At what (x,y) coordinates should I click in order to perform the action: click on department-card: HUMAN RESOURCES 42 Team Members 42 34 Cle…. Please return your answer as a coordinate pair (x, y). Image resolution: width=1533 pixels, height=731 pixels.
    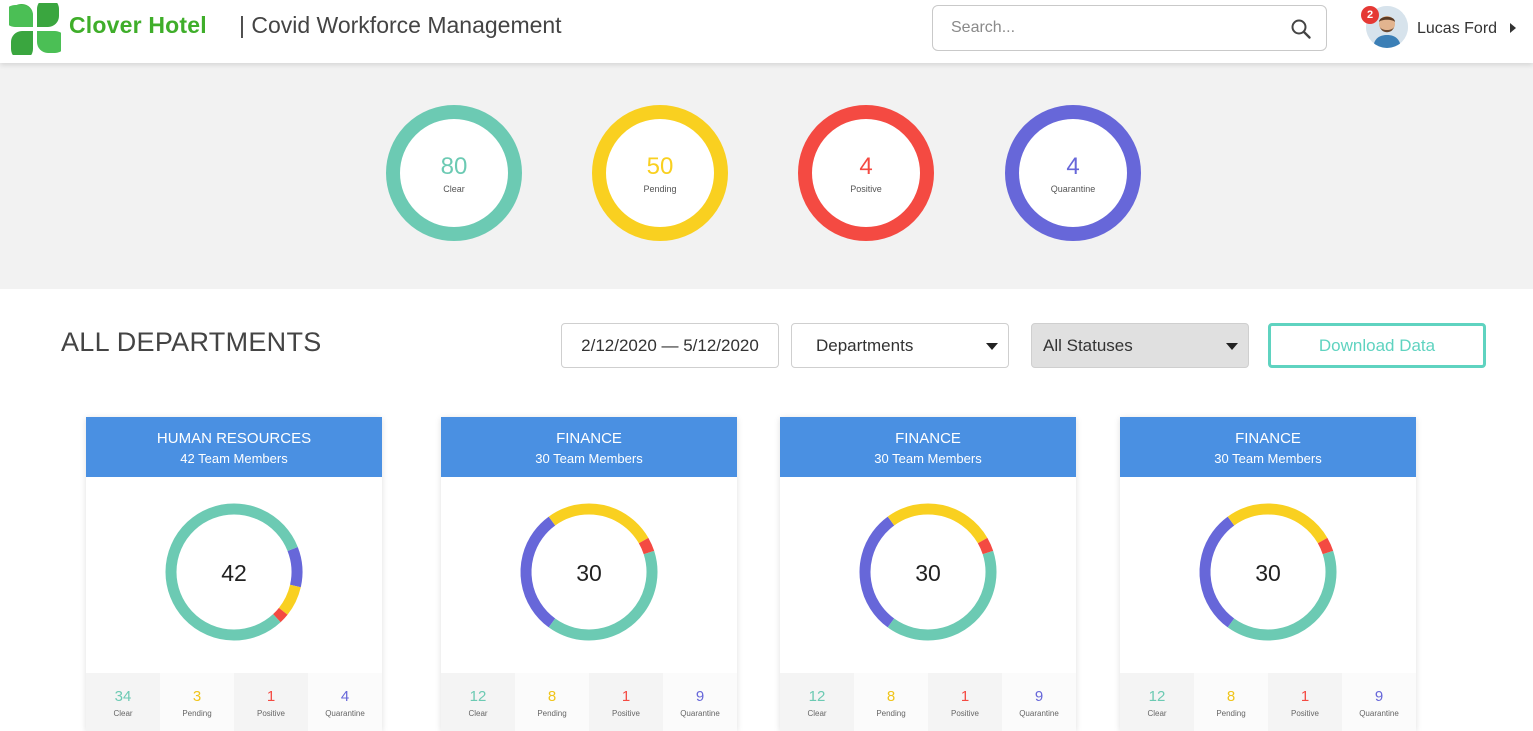
    Looking at the image, I should click on (234, 574).